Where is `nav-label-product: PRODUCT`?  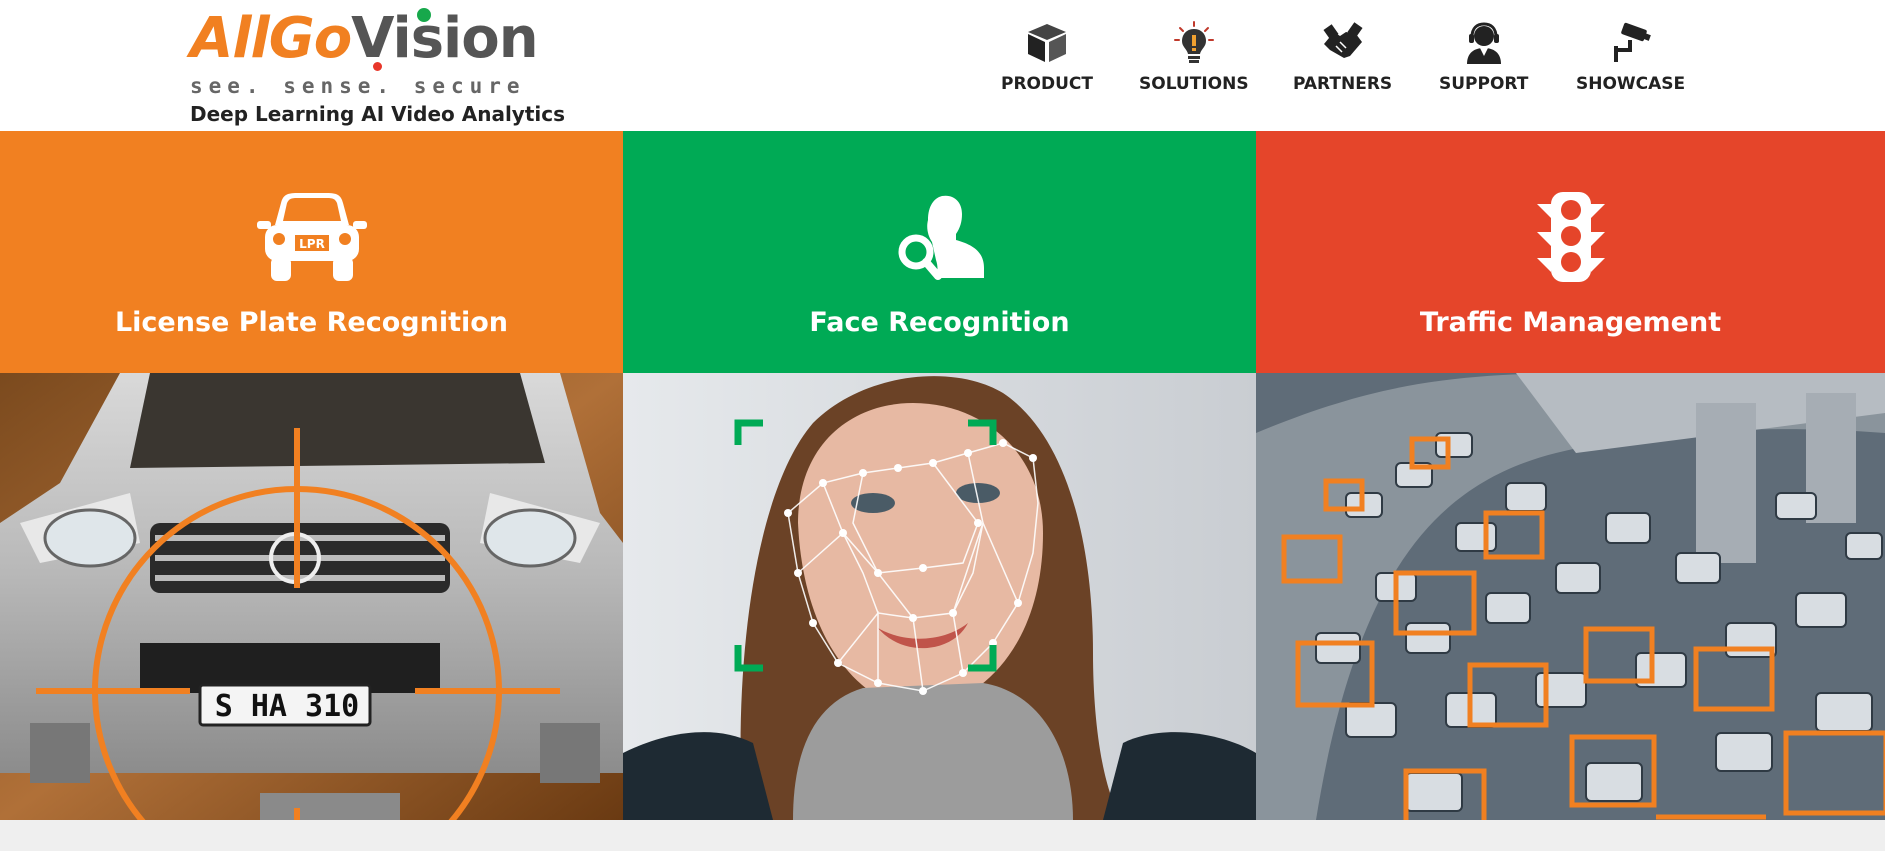 nav-label-product: PRODUCT is located at coordinates (1047, 84).